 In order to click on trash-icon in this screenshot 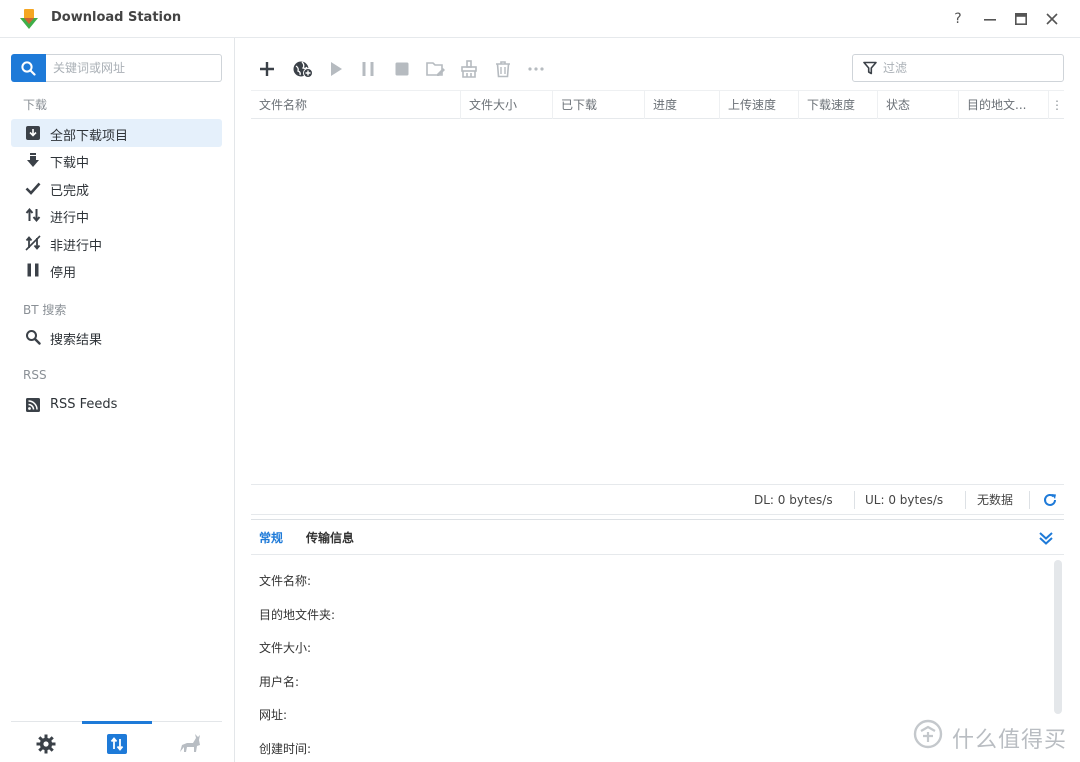, I will do `click(503, 69)`.